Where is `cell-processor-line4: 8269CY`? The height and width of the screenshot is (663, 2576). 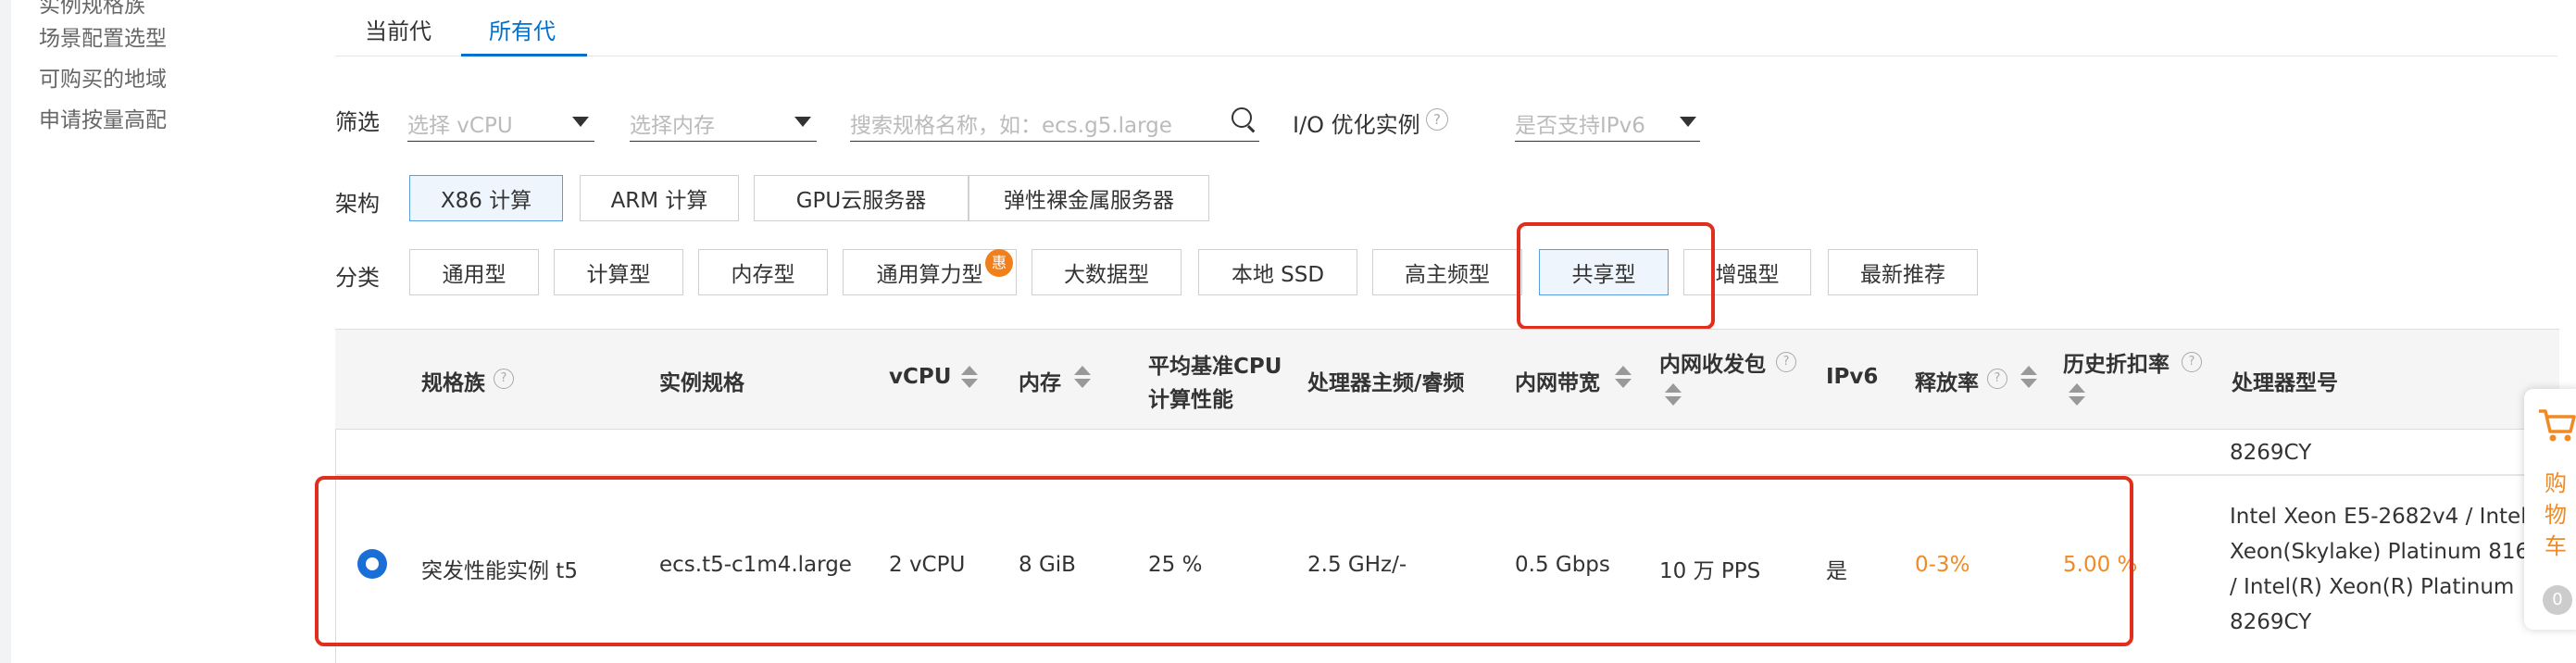
cell-processor-line4: 8269CY is located at coordinates (2271, 622).